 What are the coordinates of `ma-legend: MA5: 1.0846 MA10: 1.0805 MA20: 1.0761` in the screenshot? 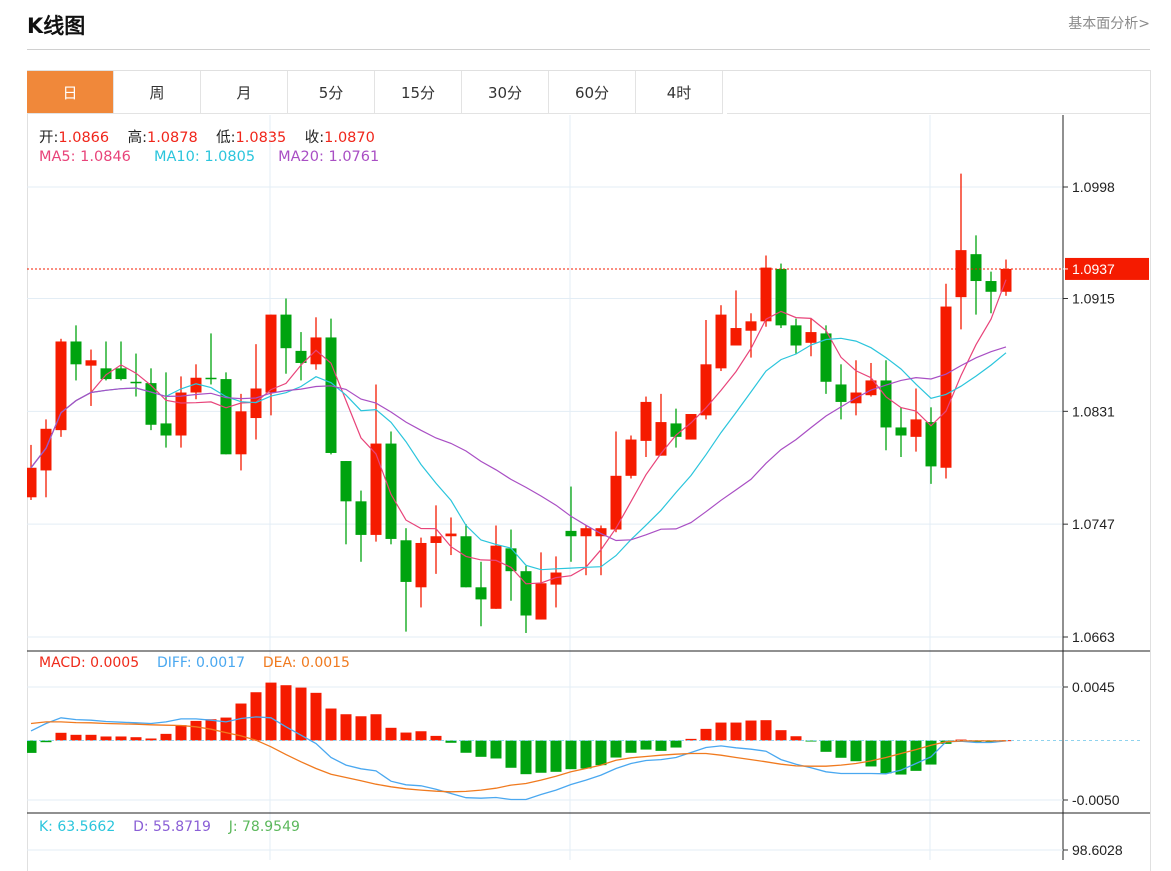 It's located at (209, 157).